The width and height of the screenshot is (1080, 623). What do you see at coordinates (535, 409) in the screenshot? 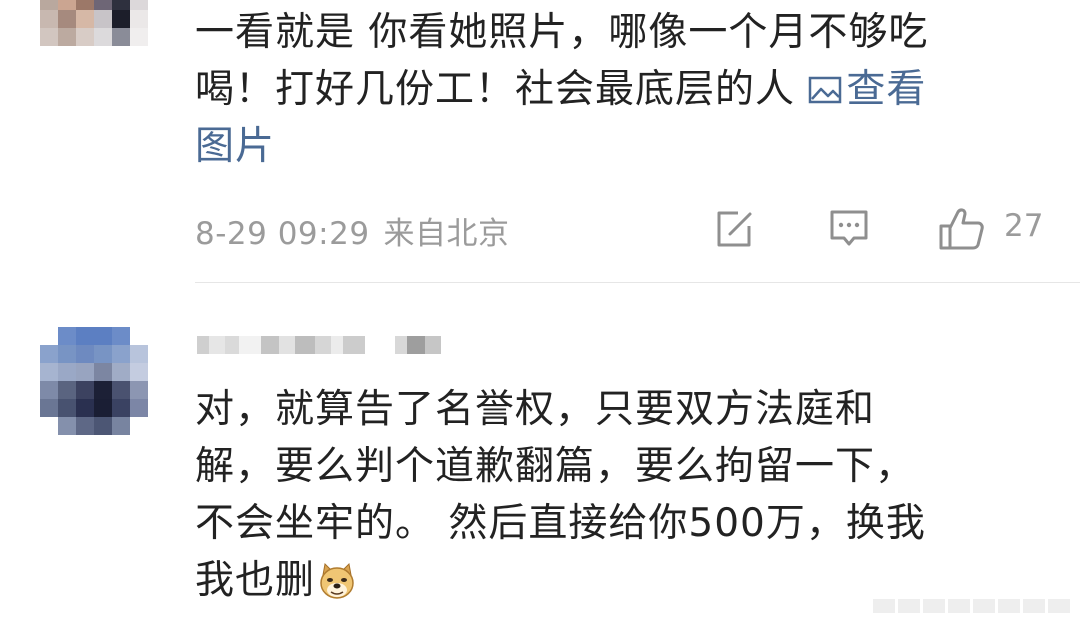
I see `comment-line: 对，就算告了名誉权，只要双方法庭和` at bounding box center [535, 409].